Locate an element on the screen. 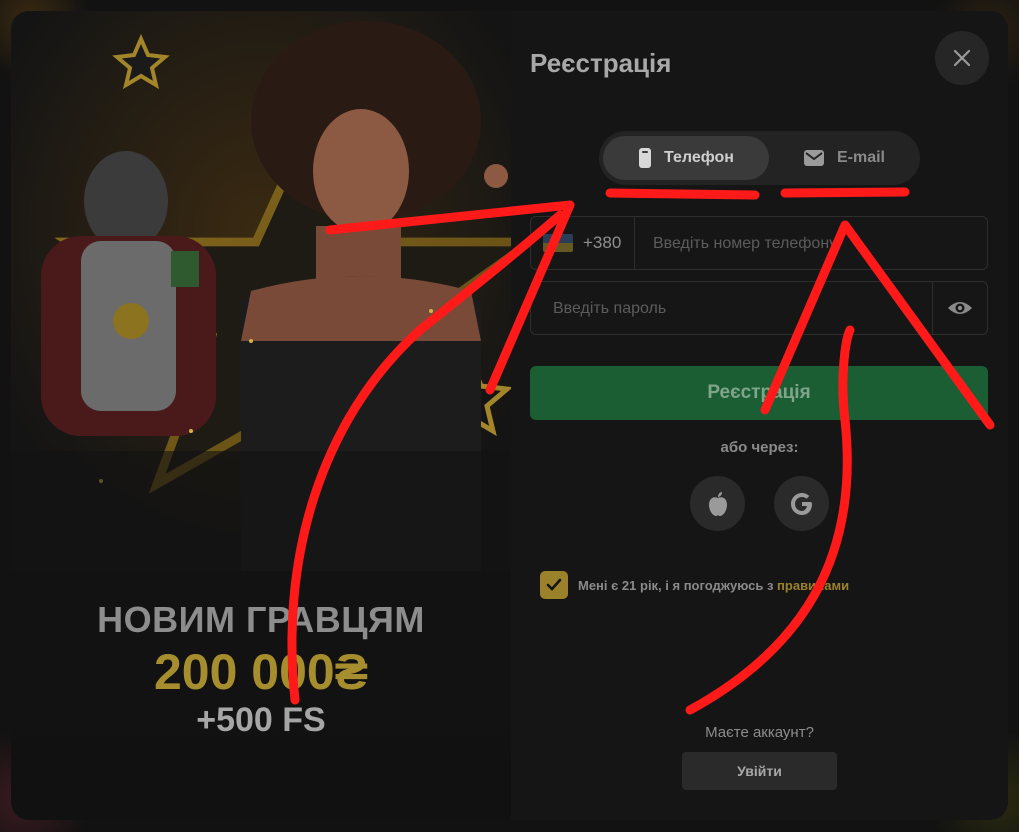 The width and height of the screenshot is (1019, 832). apple-icon is located at coordinates (717, 503).